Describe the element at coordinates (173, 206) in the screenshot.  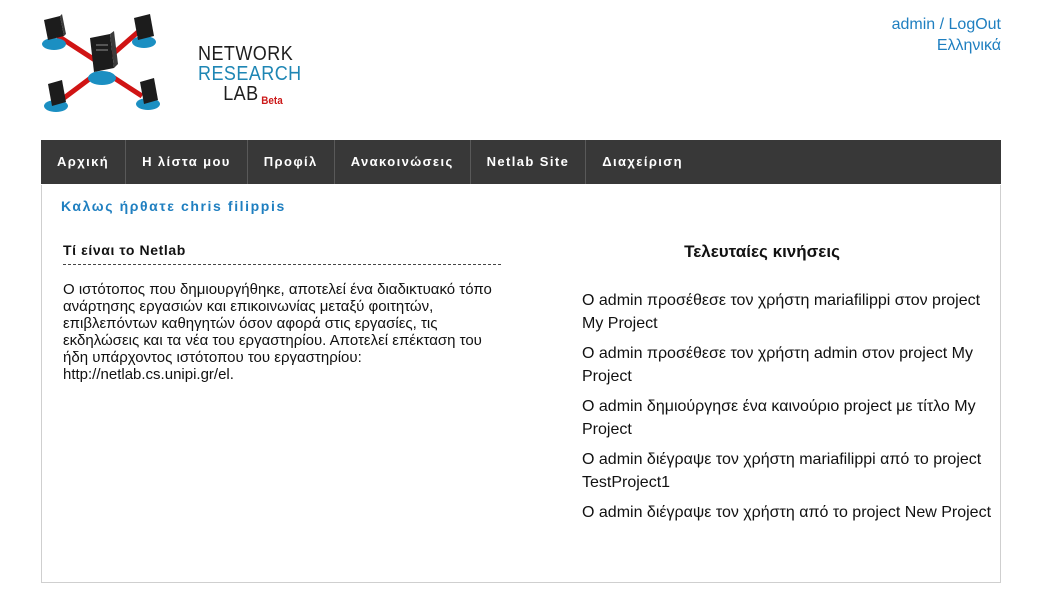
I see `welcome-message: Καλως ήρθατε chris filippis` at that location.